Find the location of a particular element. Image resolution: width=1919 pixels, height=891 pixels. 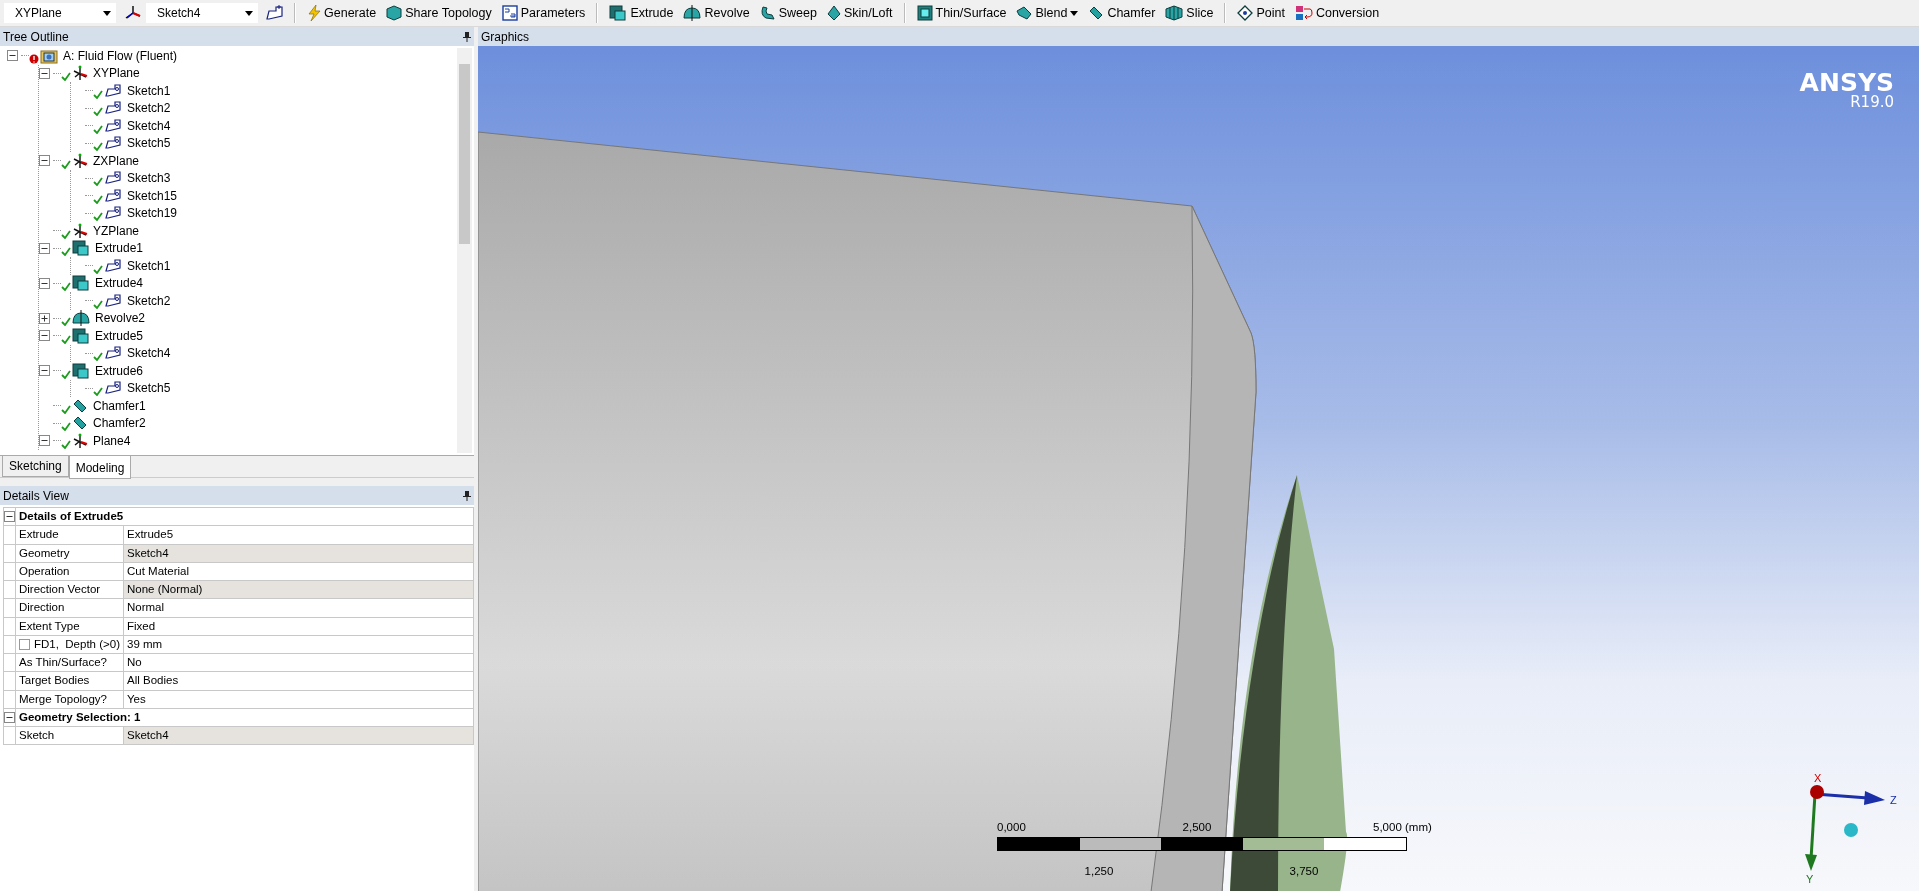

tree-item-label: Sketch15 is located at coordinates (152, 195).